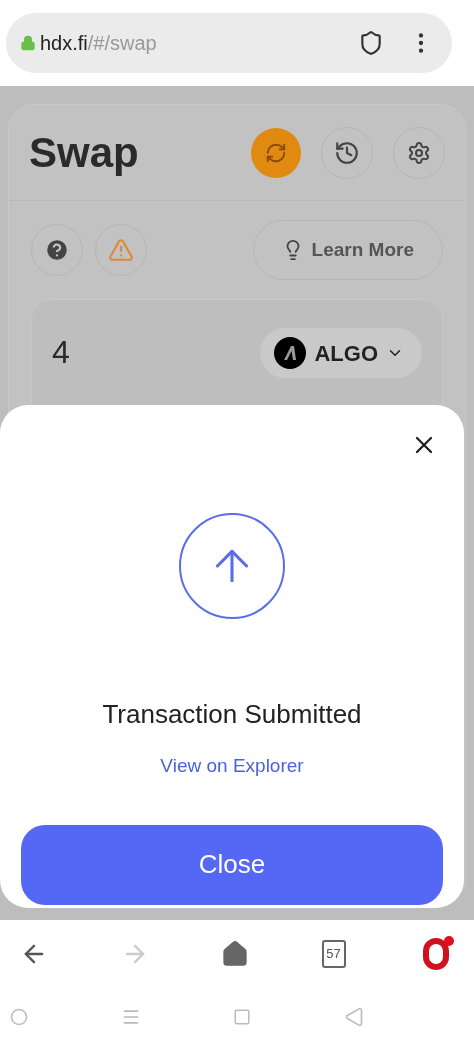 This screenshot has height=1046, width=474. What do you see at coordinates (371, 43) in the screenshot?
I see `shield-icon` at bounding box center [371, 43].